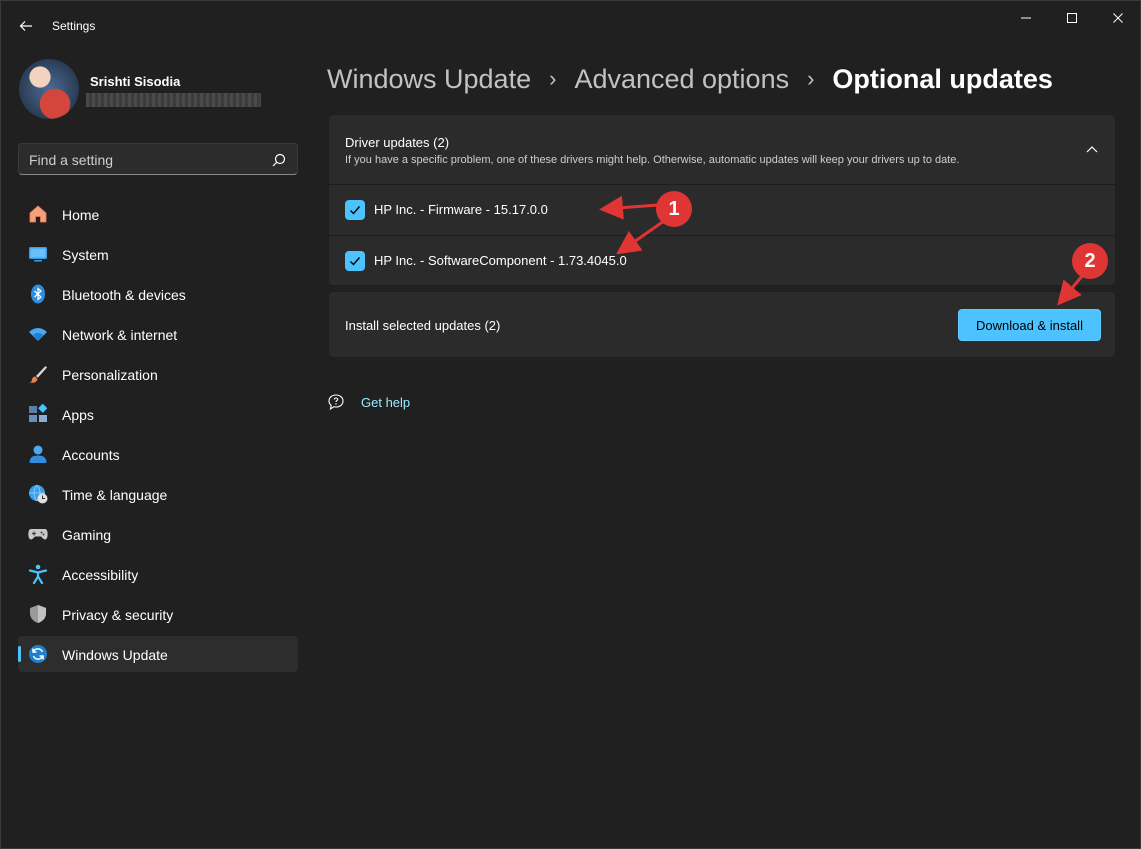 This screenshot has height=849, width=1141. What do you see at coordinates (1029, 325) in the screenshot?
I see `download-install-button: Download & install` at bounding box center [1029, 325].